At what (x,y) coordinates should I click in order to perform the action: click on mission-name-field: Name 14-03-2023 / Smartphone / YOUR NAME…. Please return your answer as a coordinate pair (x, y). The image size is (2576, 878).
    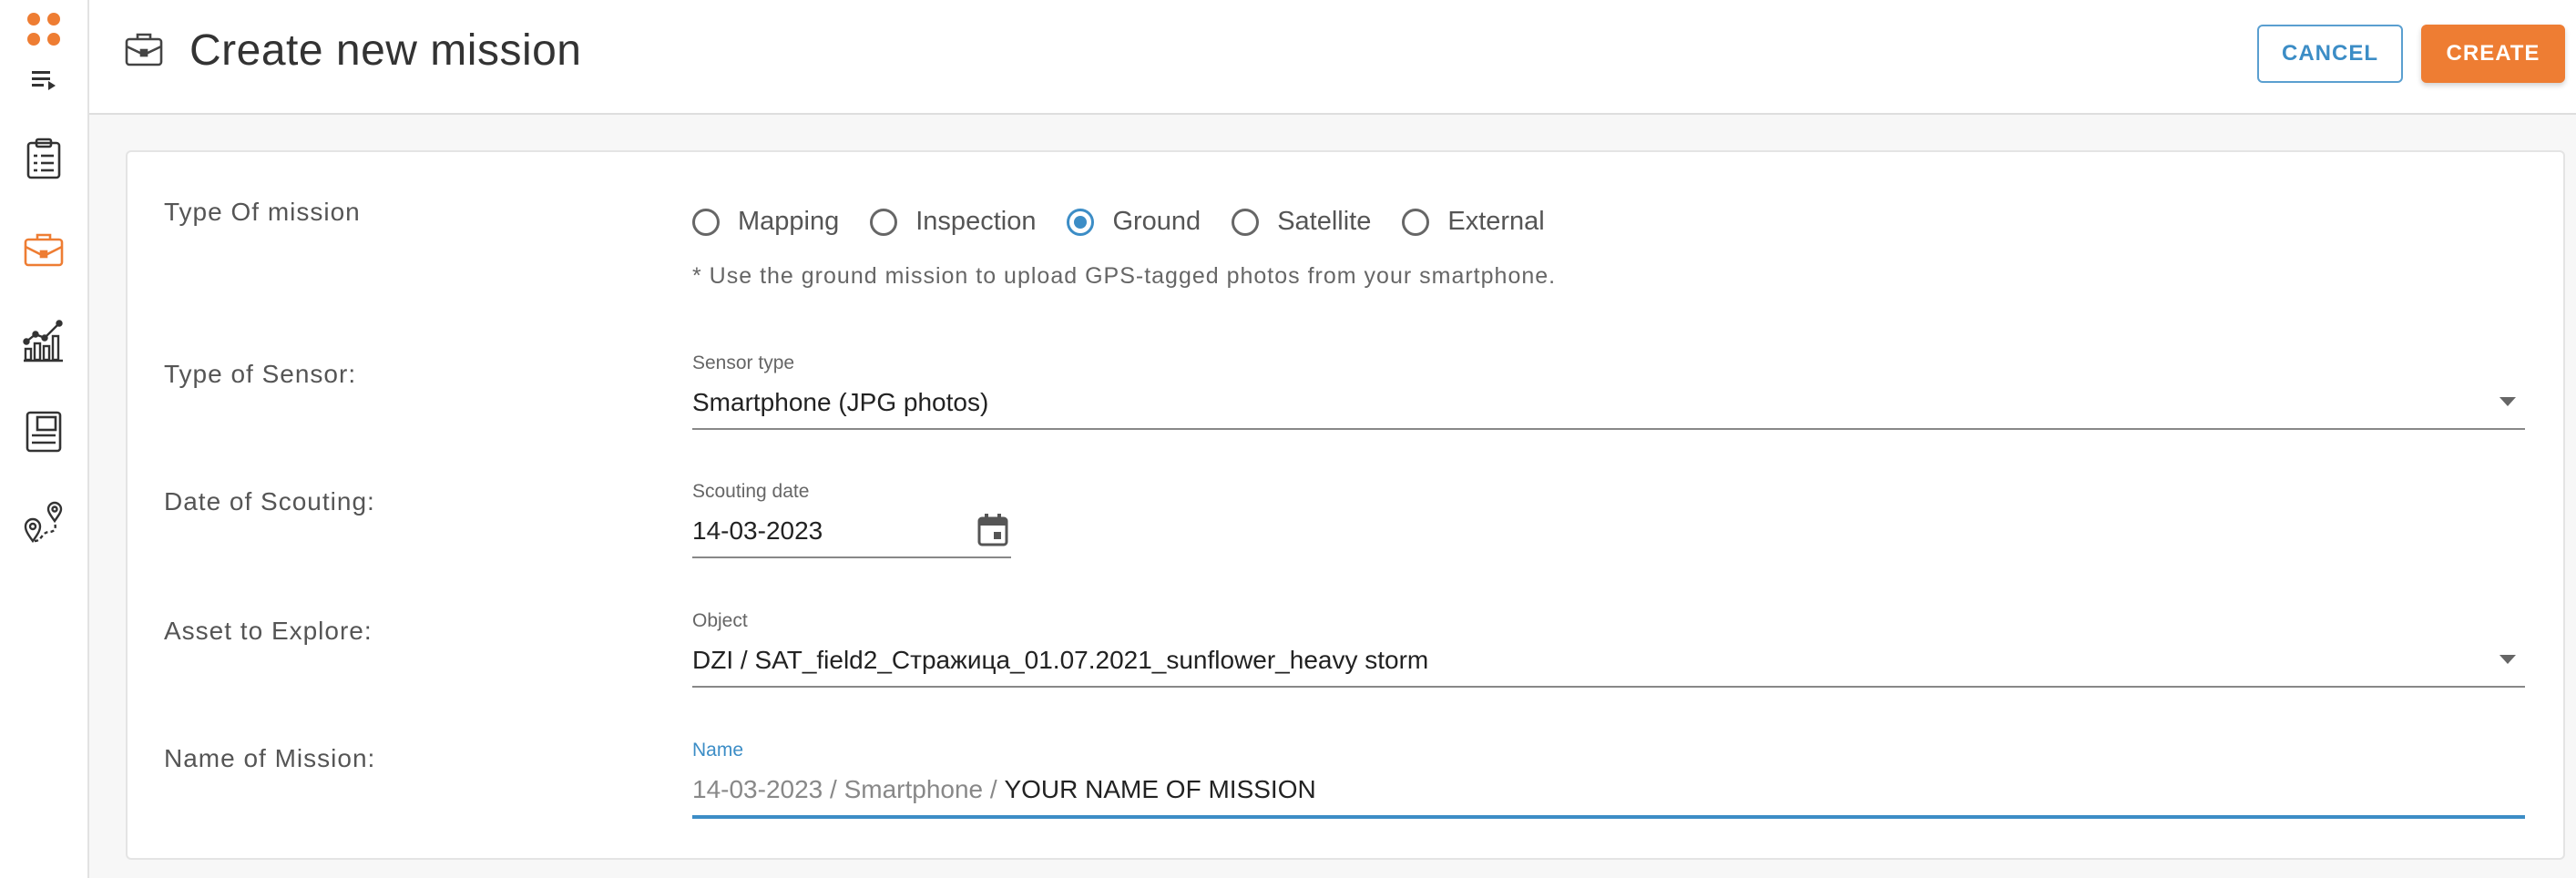
    Looking at the image, I should click on (1608, 778).